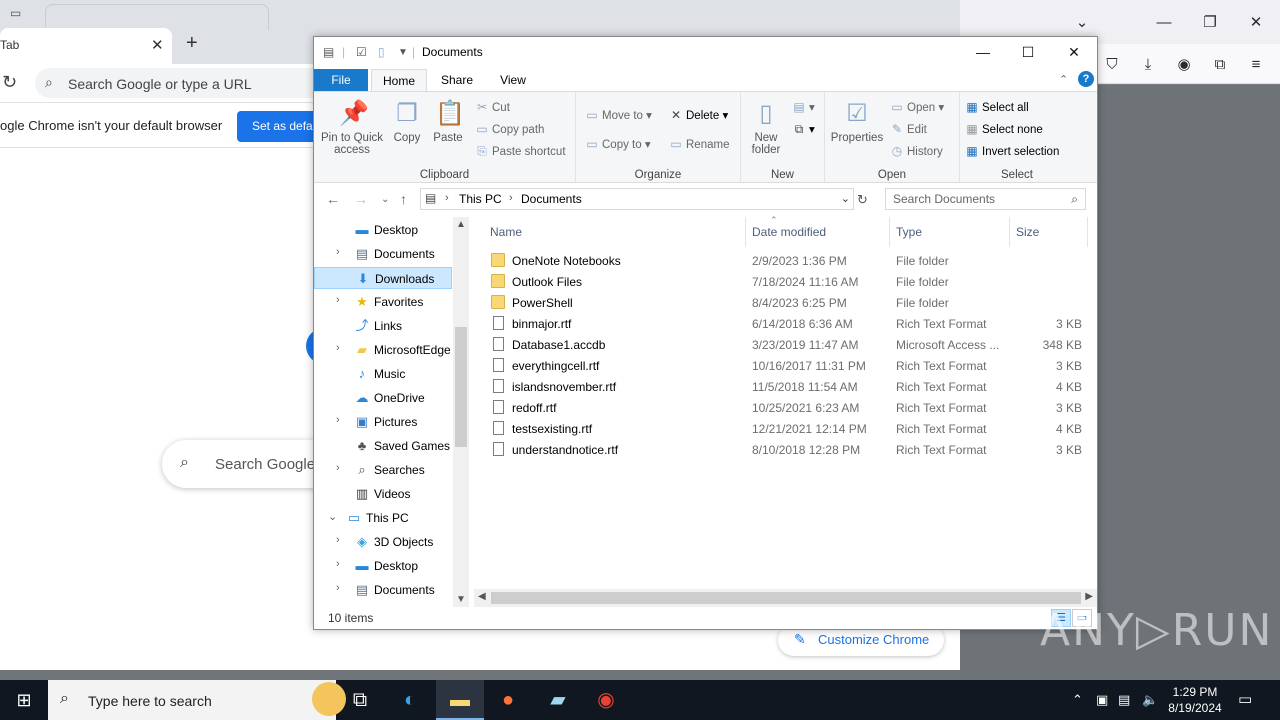 Image resolution: width=1280 pixels, height=720 pixels. I want to click on qat-dropdown-icon: ▼, so click(403, 52).